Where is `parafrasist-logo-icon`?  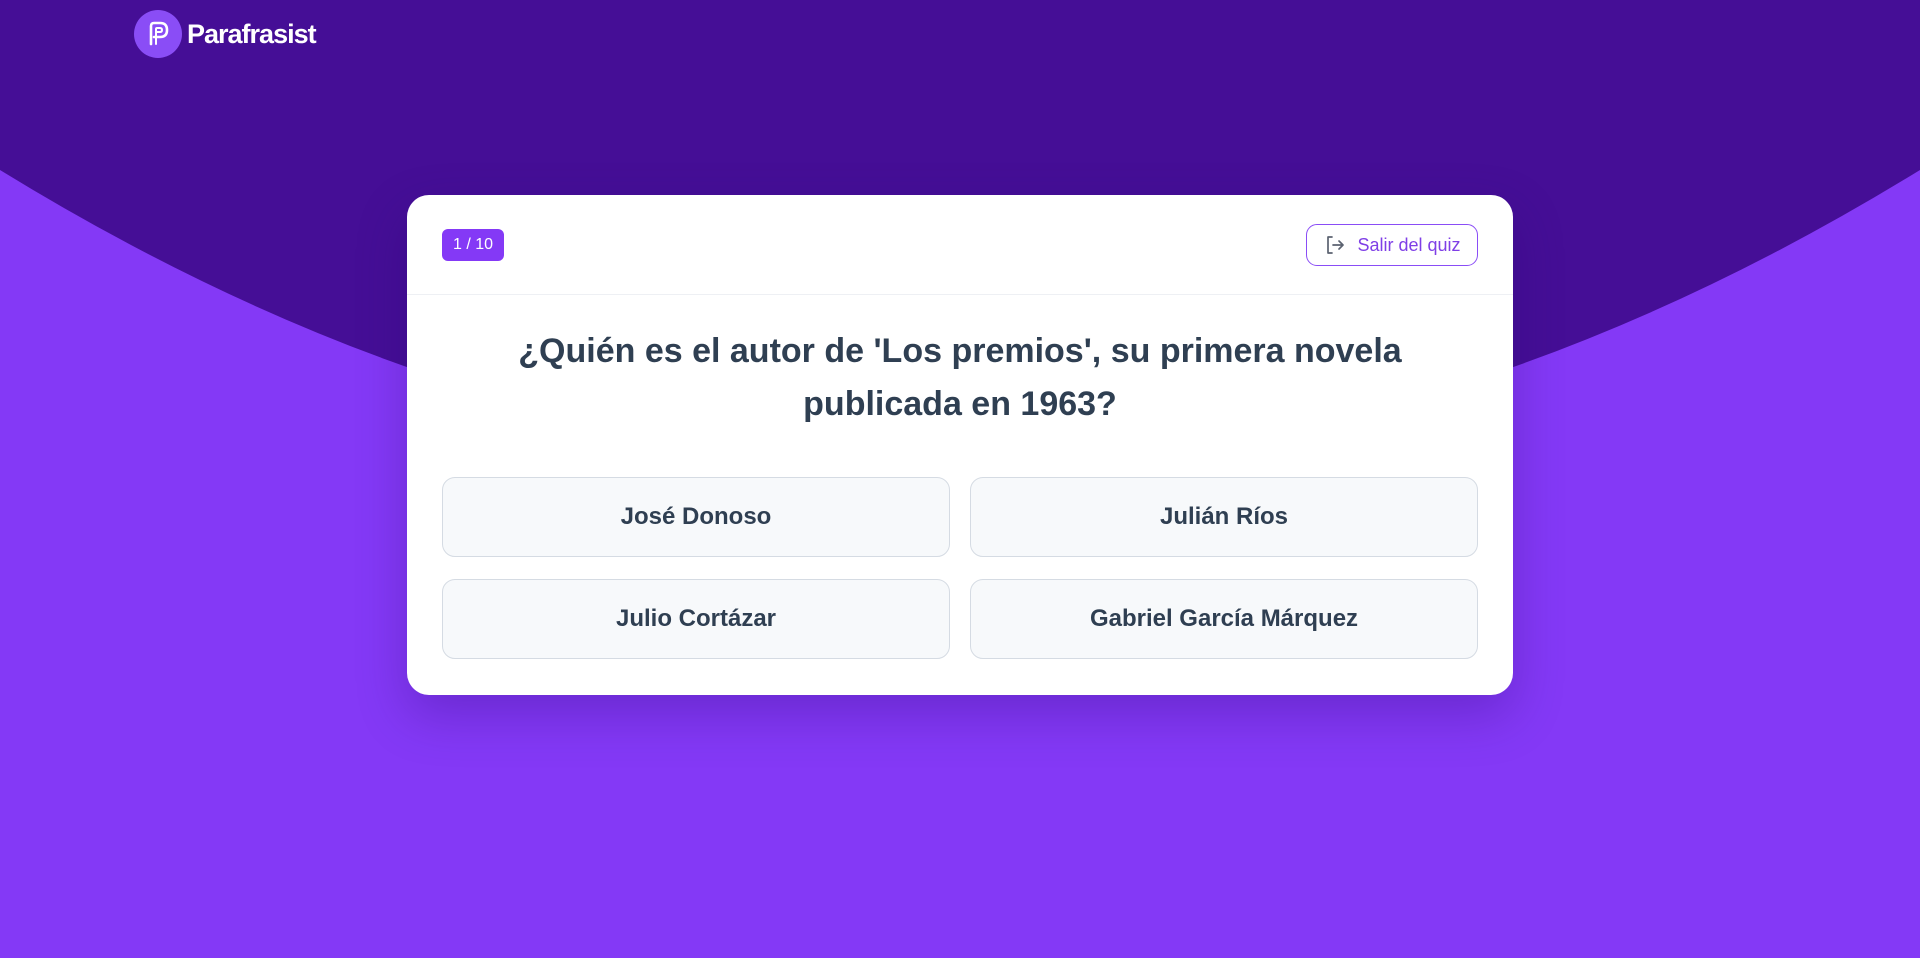
parafrasist-logo-icon is located at coordinates (158, 34).